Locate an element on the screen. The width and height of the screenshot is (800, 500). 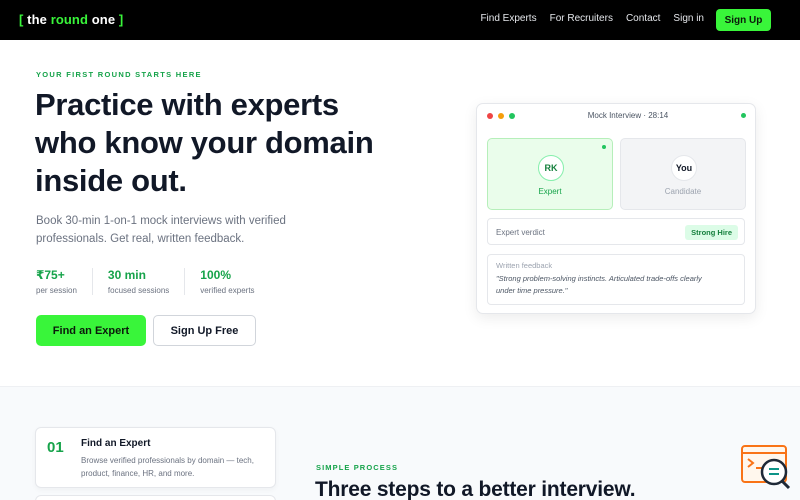
hero-eyebrow: YOUR FIRST ROUND STARTS HERE is located at coordinates (119, 74).